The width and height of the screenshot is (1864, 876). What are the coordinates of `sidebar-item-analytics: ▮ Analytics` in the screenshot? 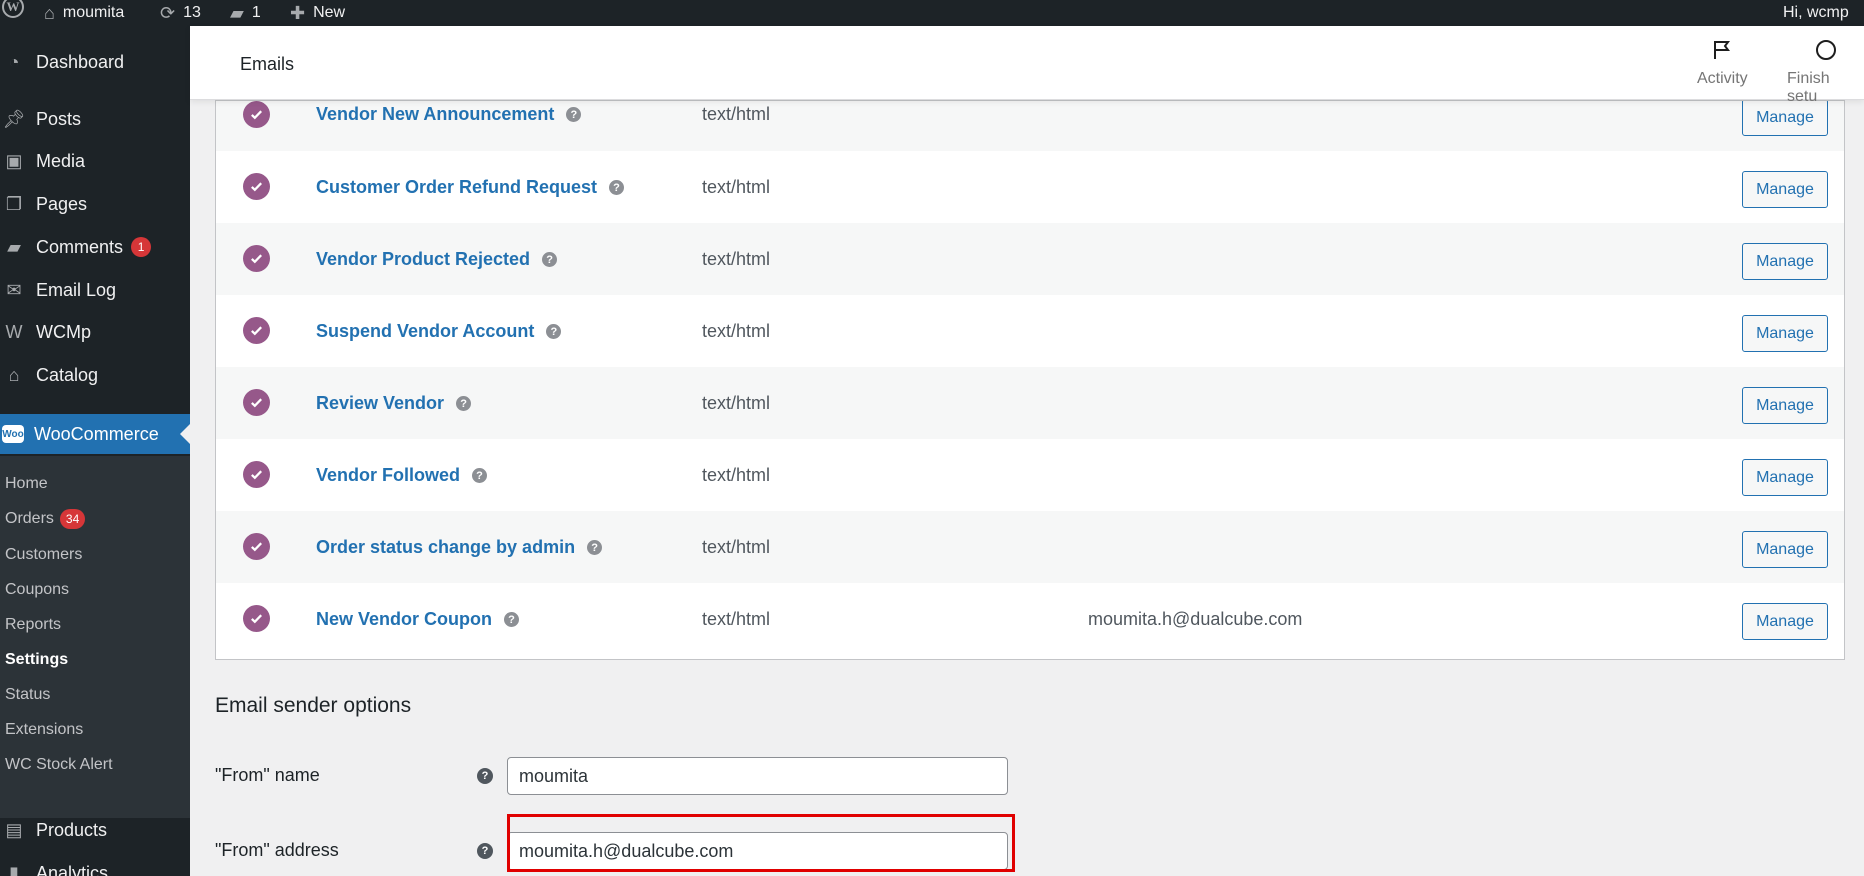 It's located at (95, 865).